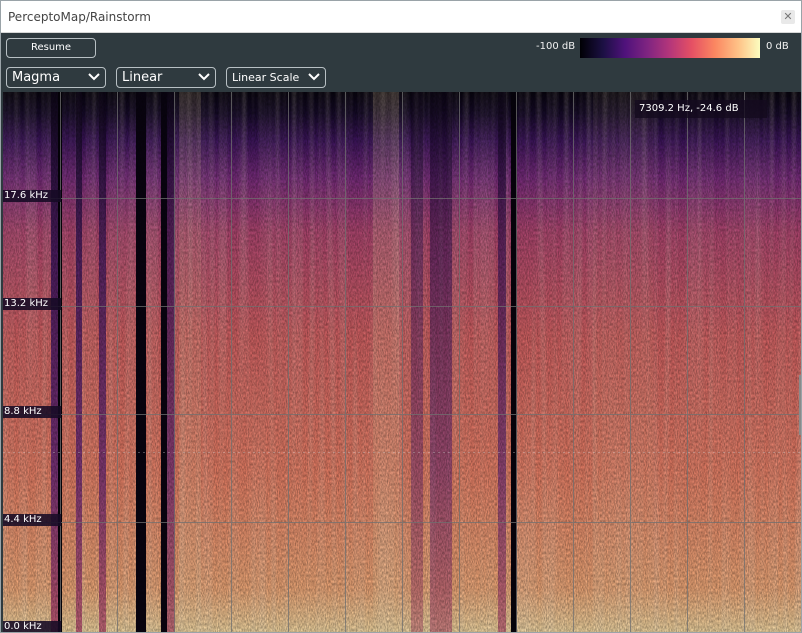  I want to click on resume-button: Resume, so click(51, 48).